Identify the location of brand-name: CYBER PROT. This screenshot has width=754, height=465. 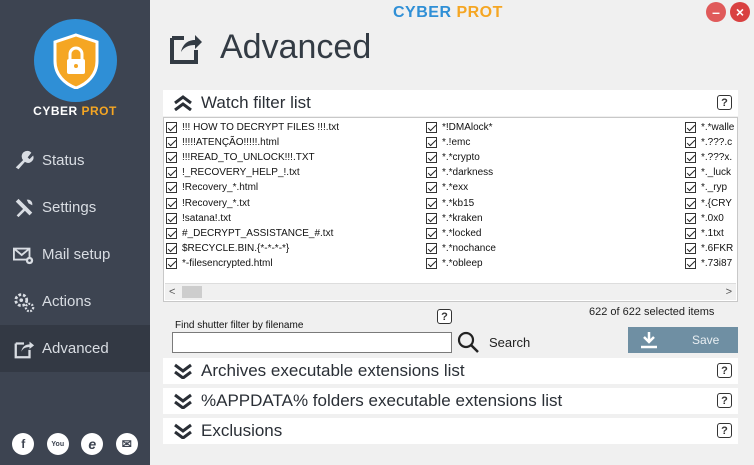
(75, 111).